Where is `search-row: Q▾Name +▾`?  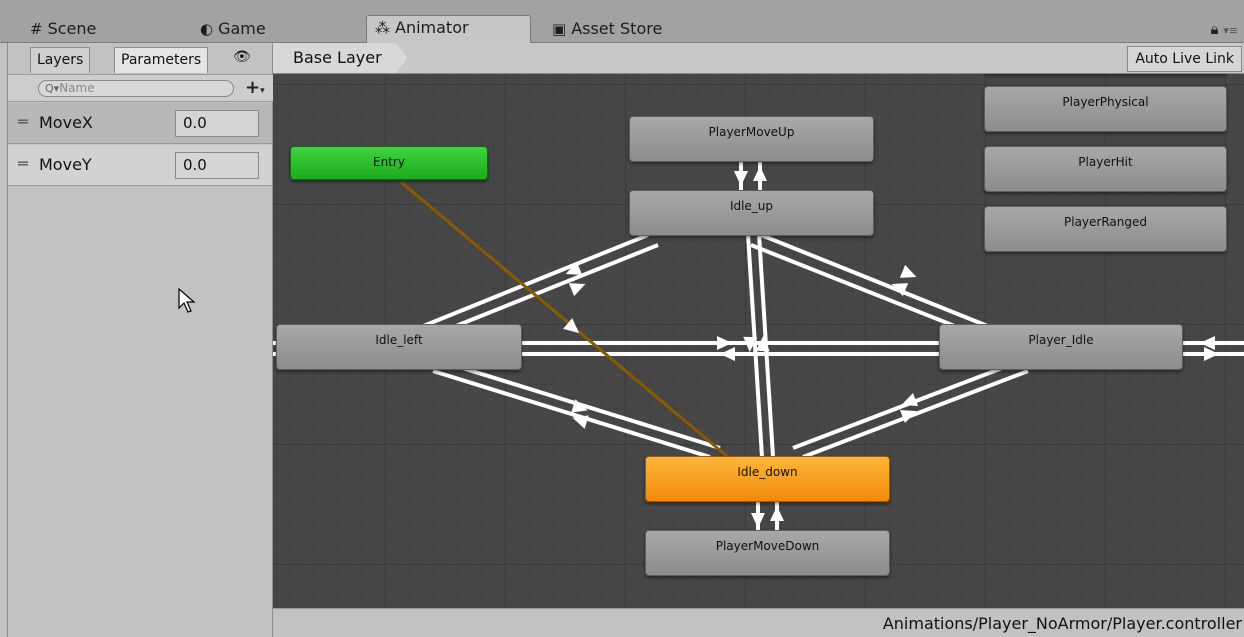 search-row: Q▾Name +▾ is located at coordinates (140, 88).